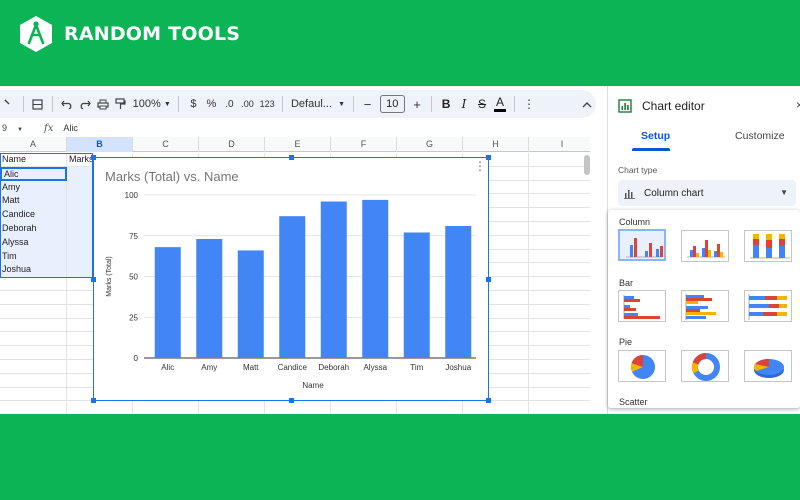 The width and height of the screenshot is (800, 500). Describe the element at coordinates (211, 104) in the screenshot. I see `percent-format-button: %` at that location.